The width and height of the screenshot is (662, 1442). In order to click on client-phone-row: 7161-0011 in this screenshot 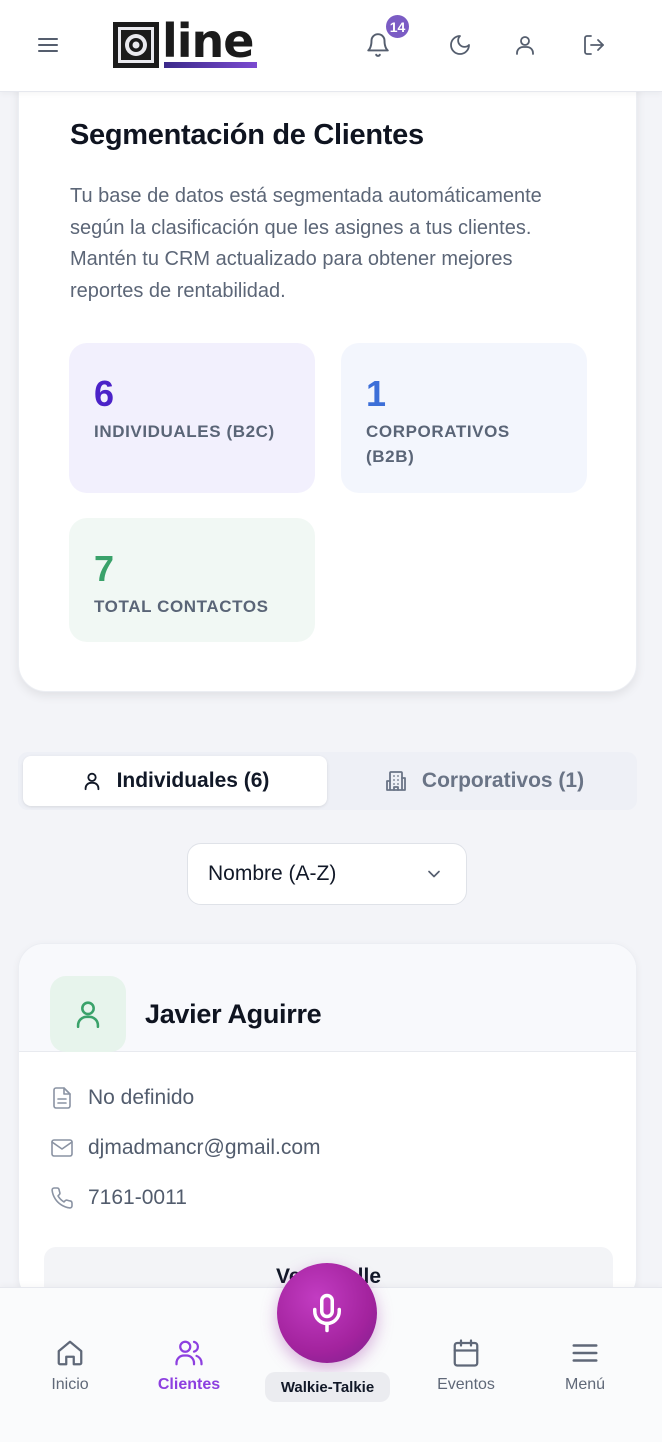, I will do `click(118, 1198)`.